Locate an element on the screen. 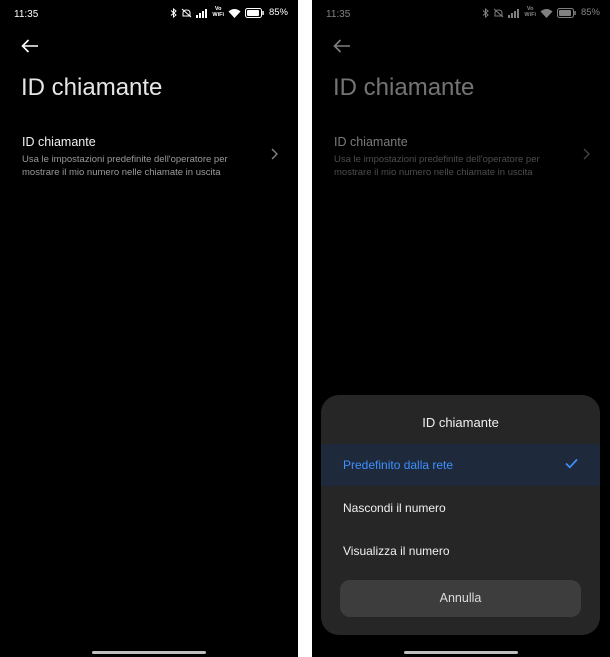  option-hide-number: Nascondi il numero is located at coordinates (460, 508).